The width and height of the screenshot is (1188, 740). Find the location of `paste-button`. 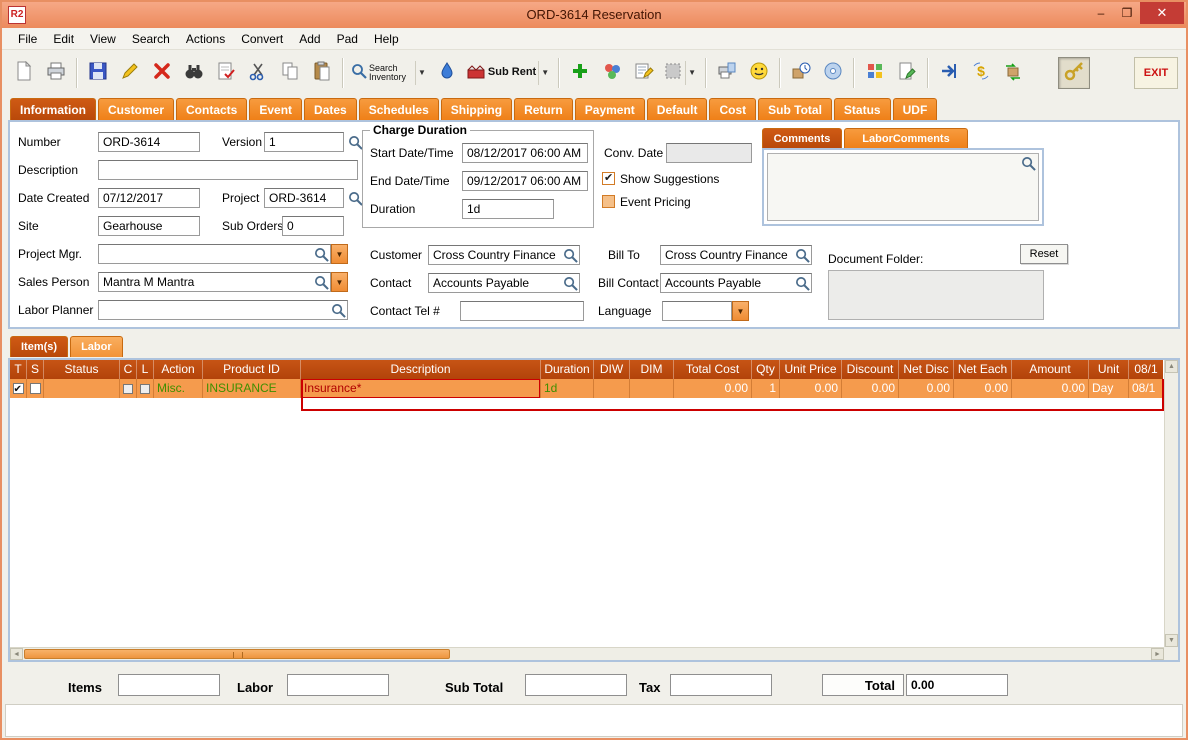

paste-button is located at coordinates (322, 73).